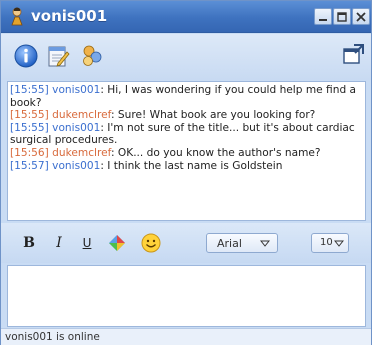 This screenshot has height=345, width=372. What do you see at coordinates (87, 243) in the screenshot?
I see `underline-button: U` at bounding box center [87, 243].